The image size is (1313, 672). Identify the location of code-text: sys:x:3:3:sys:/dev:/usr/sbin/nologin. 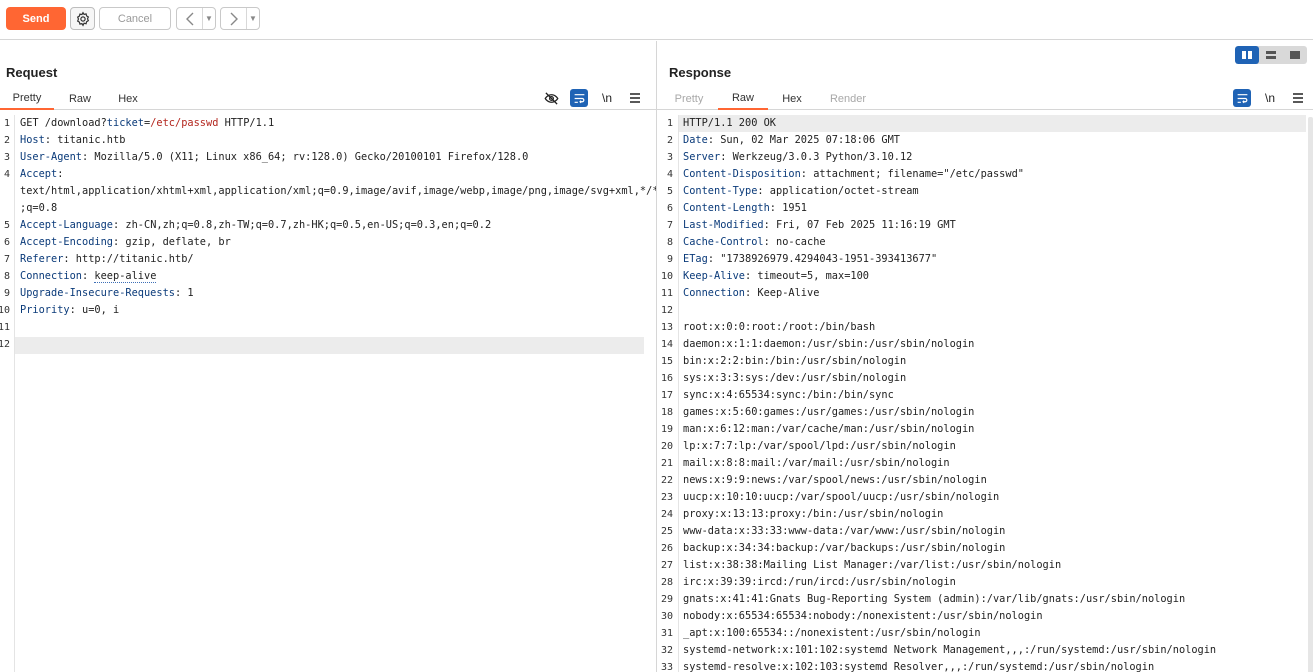
(795, 378).